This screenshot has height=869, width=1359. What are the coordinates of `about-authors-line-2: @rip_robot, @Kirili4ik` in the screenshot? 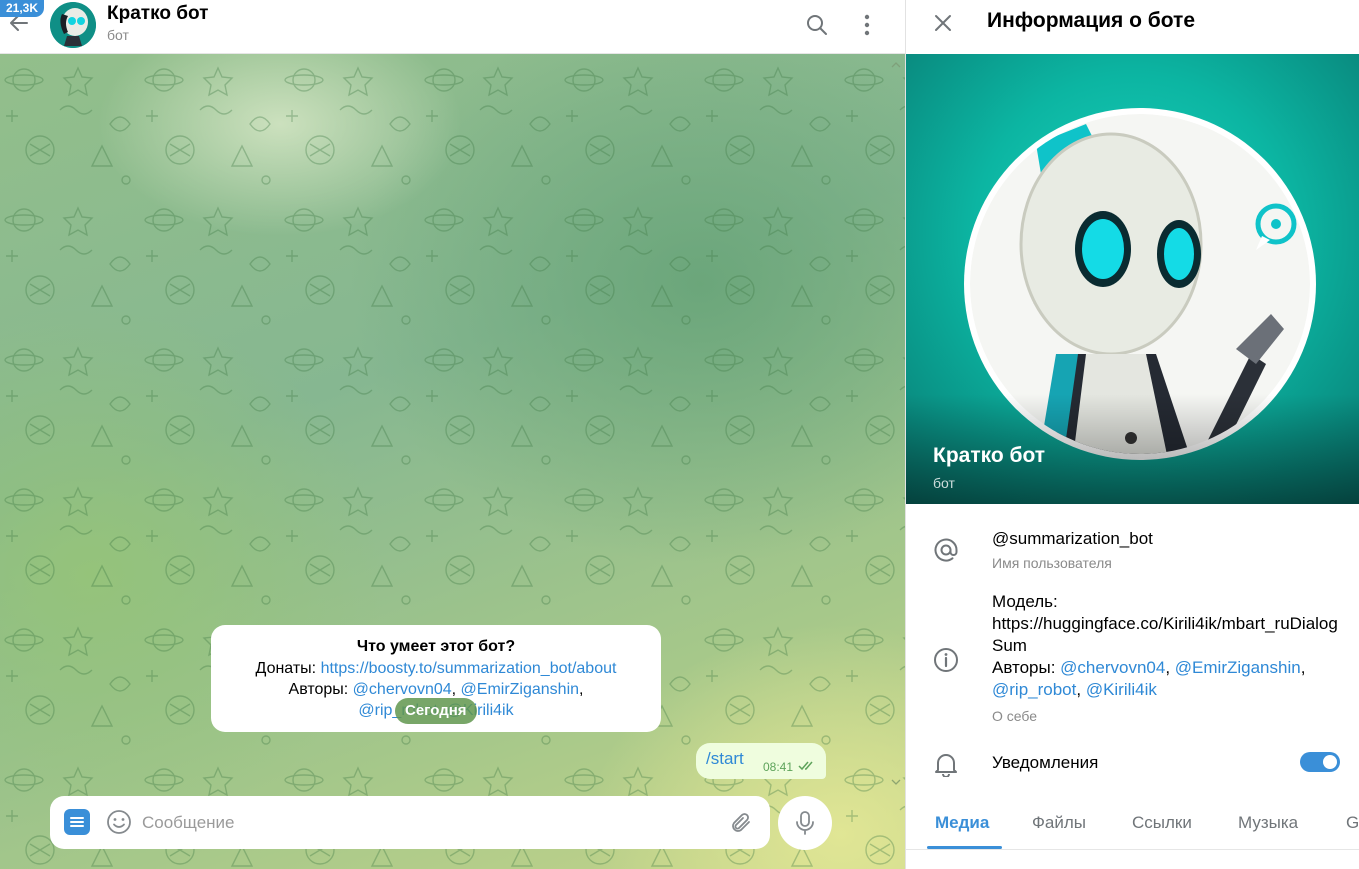 It's located at (1167, 690).